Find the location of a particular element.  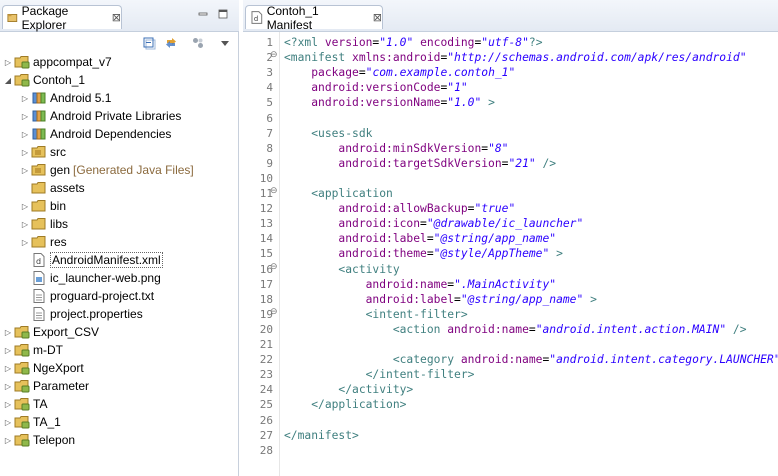

tree-item: ▷ Telepon is located at coordinates (119, 440).